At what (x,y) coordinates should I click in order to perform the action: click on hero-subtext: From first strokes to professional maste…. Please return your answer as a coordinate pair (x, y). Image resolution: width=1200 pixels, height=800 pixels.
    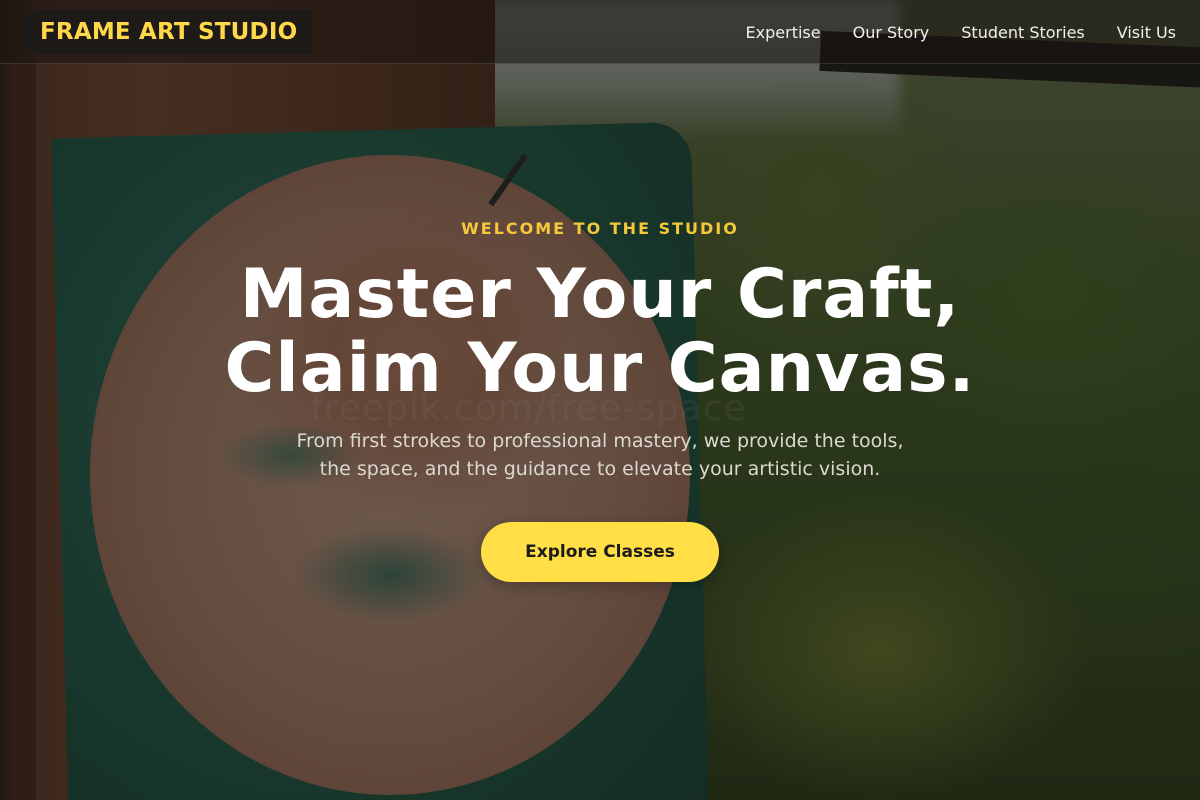
    Looking at the image, I should click on (600, 455).